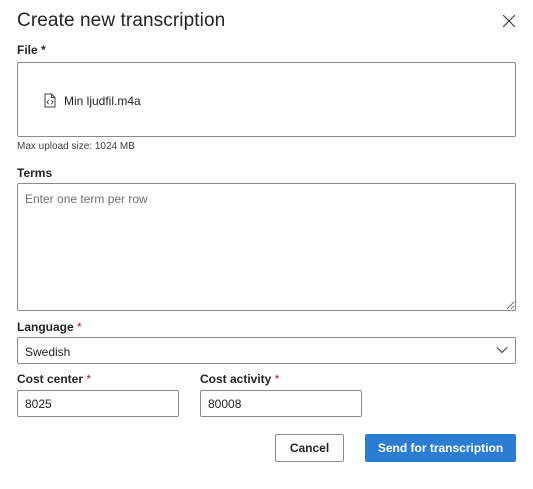 The image size is (533, 489). I want to click on selected-file: Min ljudfil.m4a, so click(92, 100).